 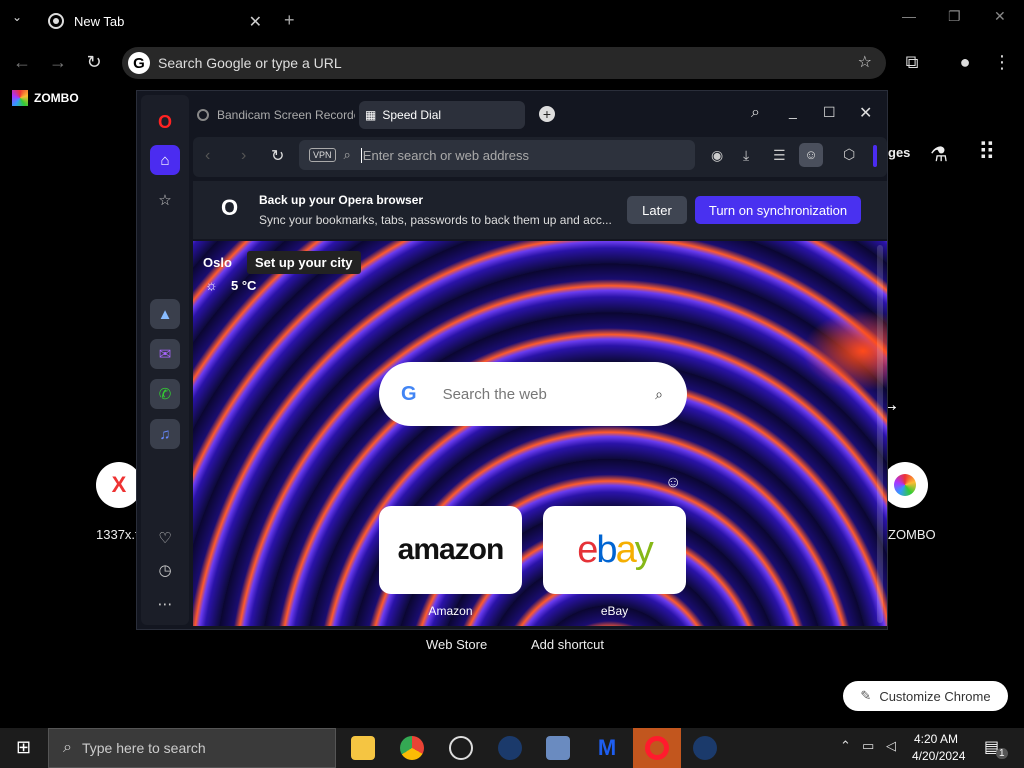 I want to click on scrollbar, so click(x=880, y=434).